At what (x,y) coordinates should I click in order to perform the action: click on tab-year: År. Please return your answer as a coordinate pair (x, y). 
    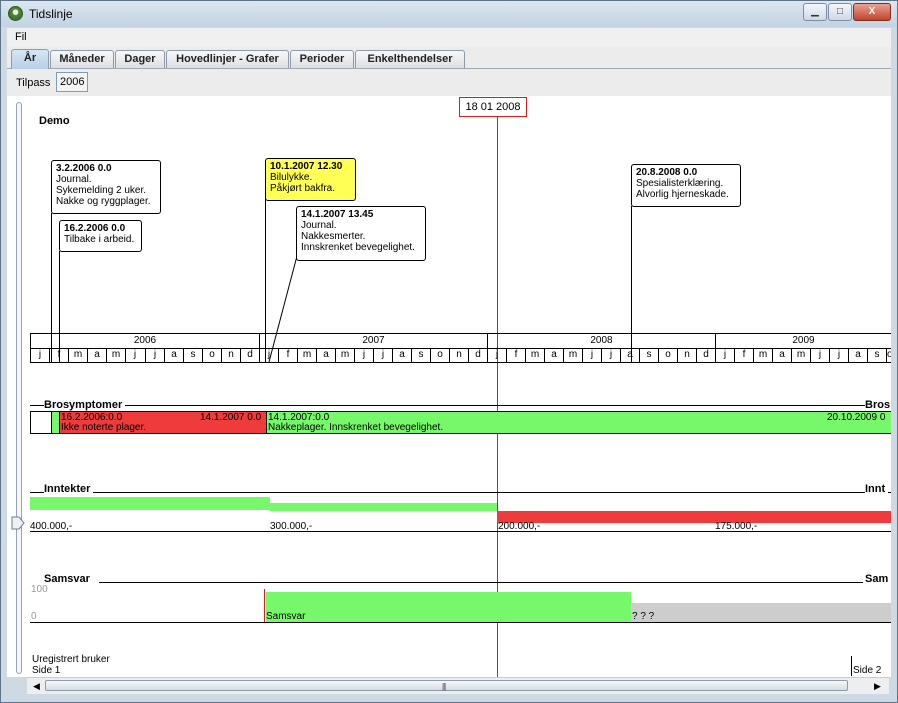
    Looking at the image, I should click on (30, 59).